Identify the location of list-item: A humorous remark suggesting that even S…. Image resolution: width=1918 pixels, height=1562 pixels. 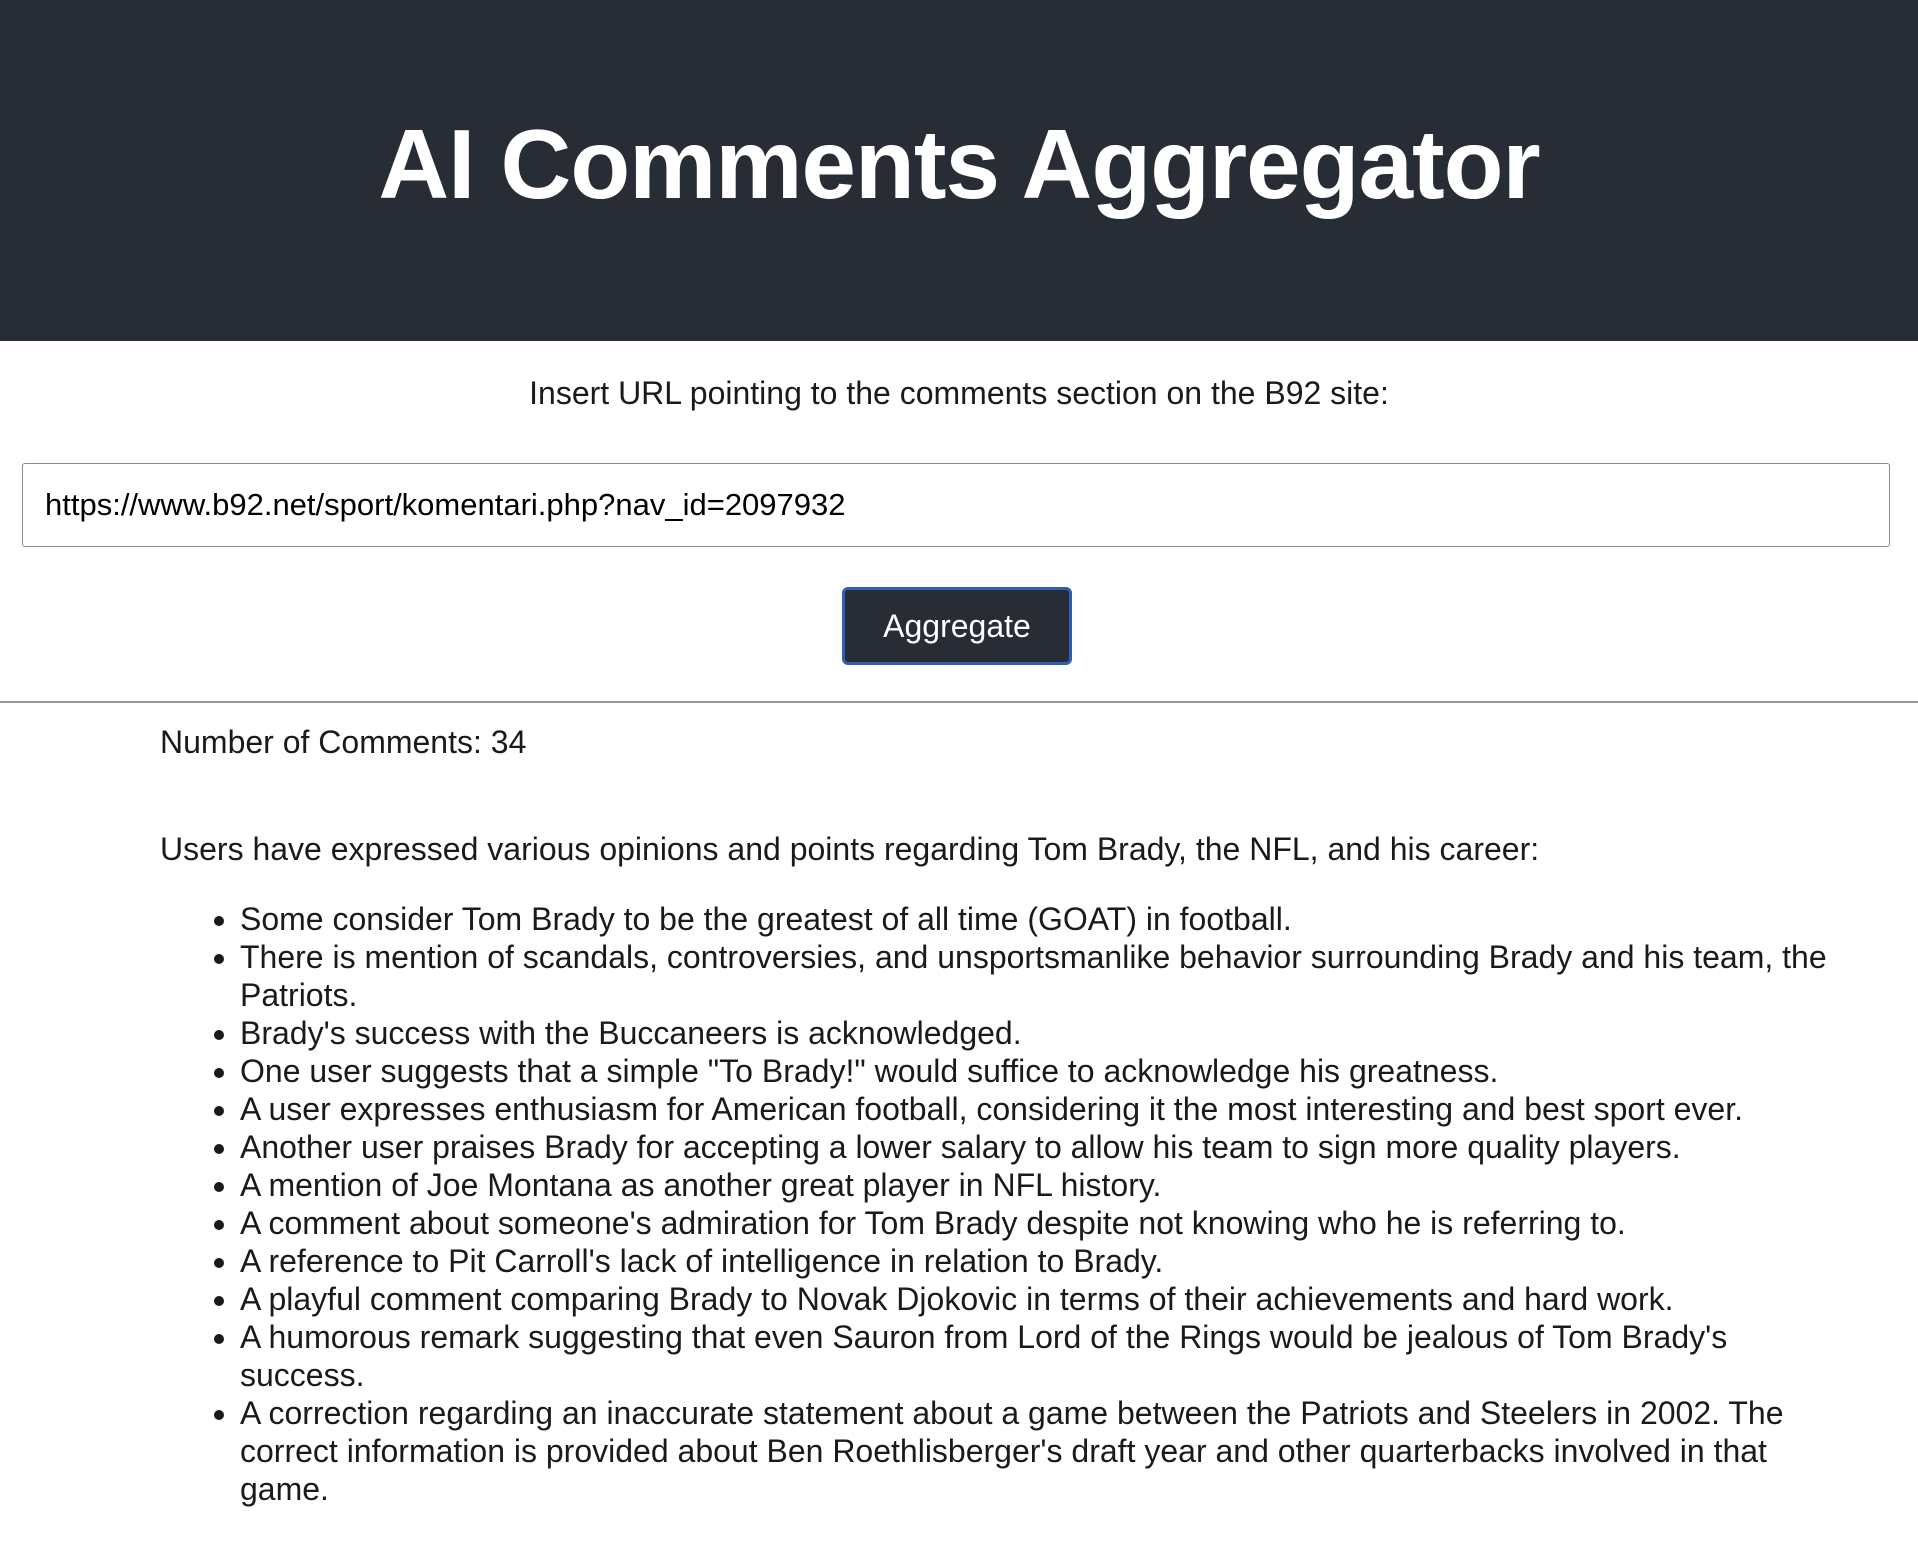
(1040, 1356).